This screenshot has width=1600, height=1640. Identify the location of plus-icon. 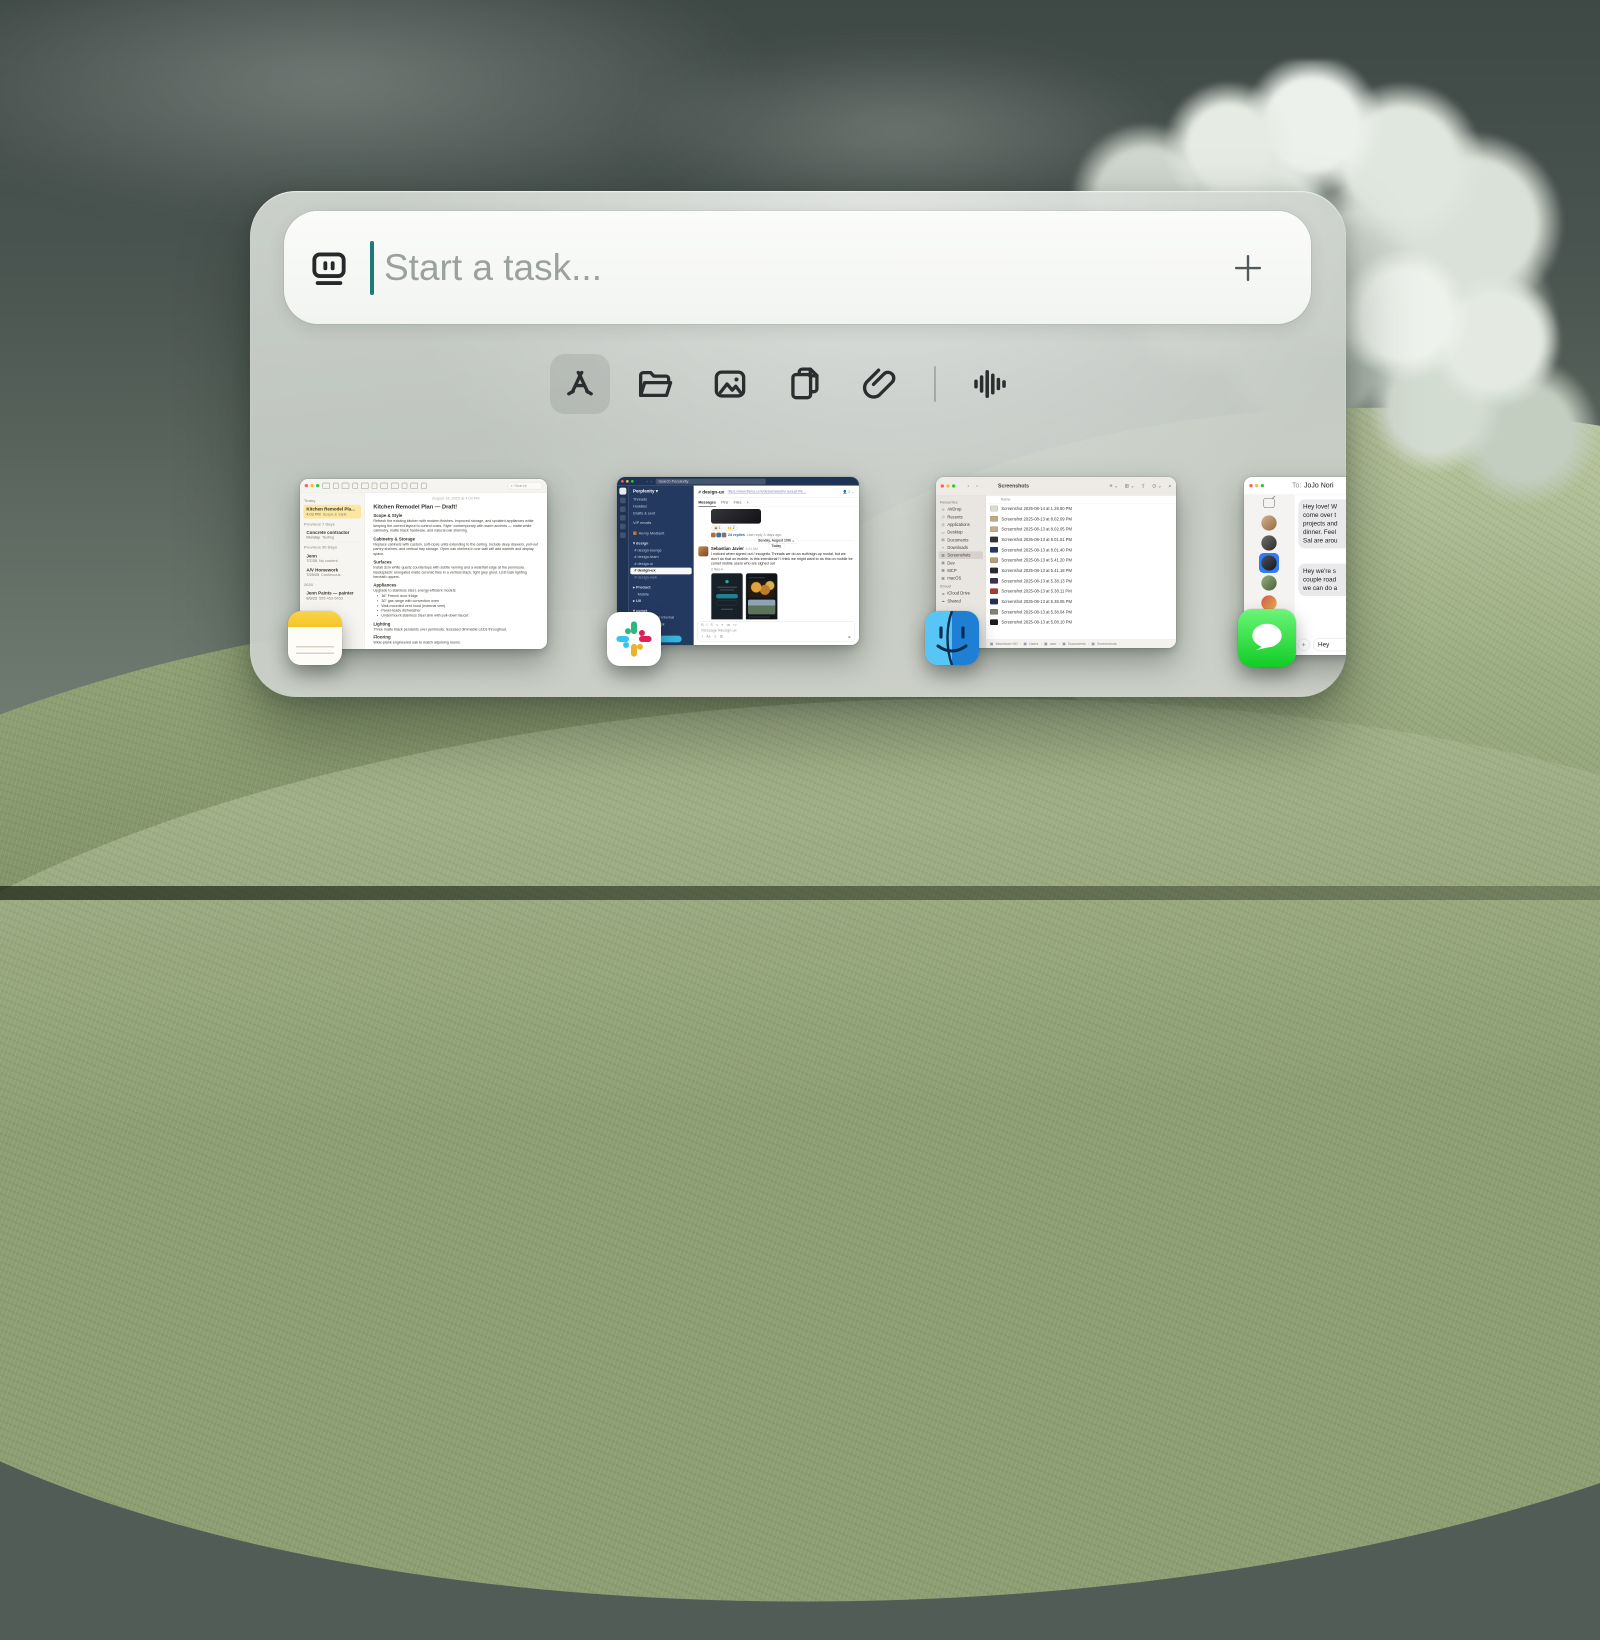
(1248, 268).